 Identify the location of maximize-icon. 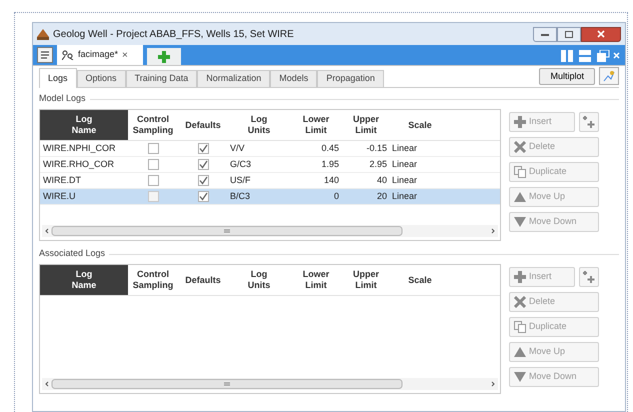
(569, 34).